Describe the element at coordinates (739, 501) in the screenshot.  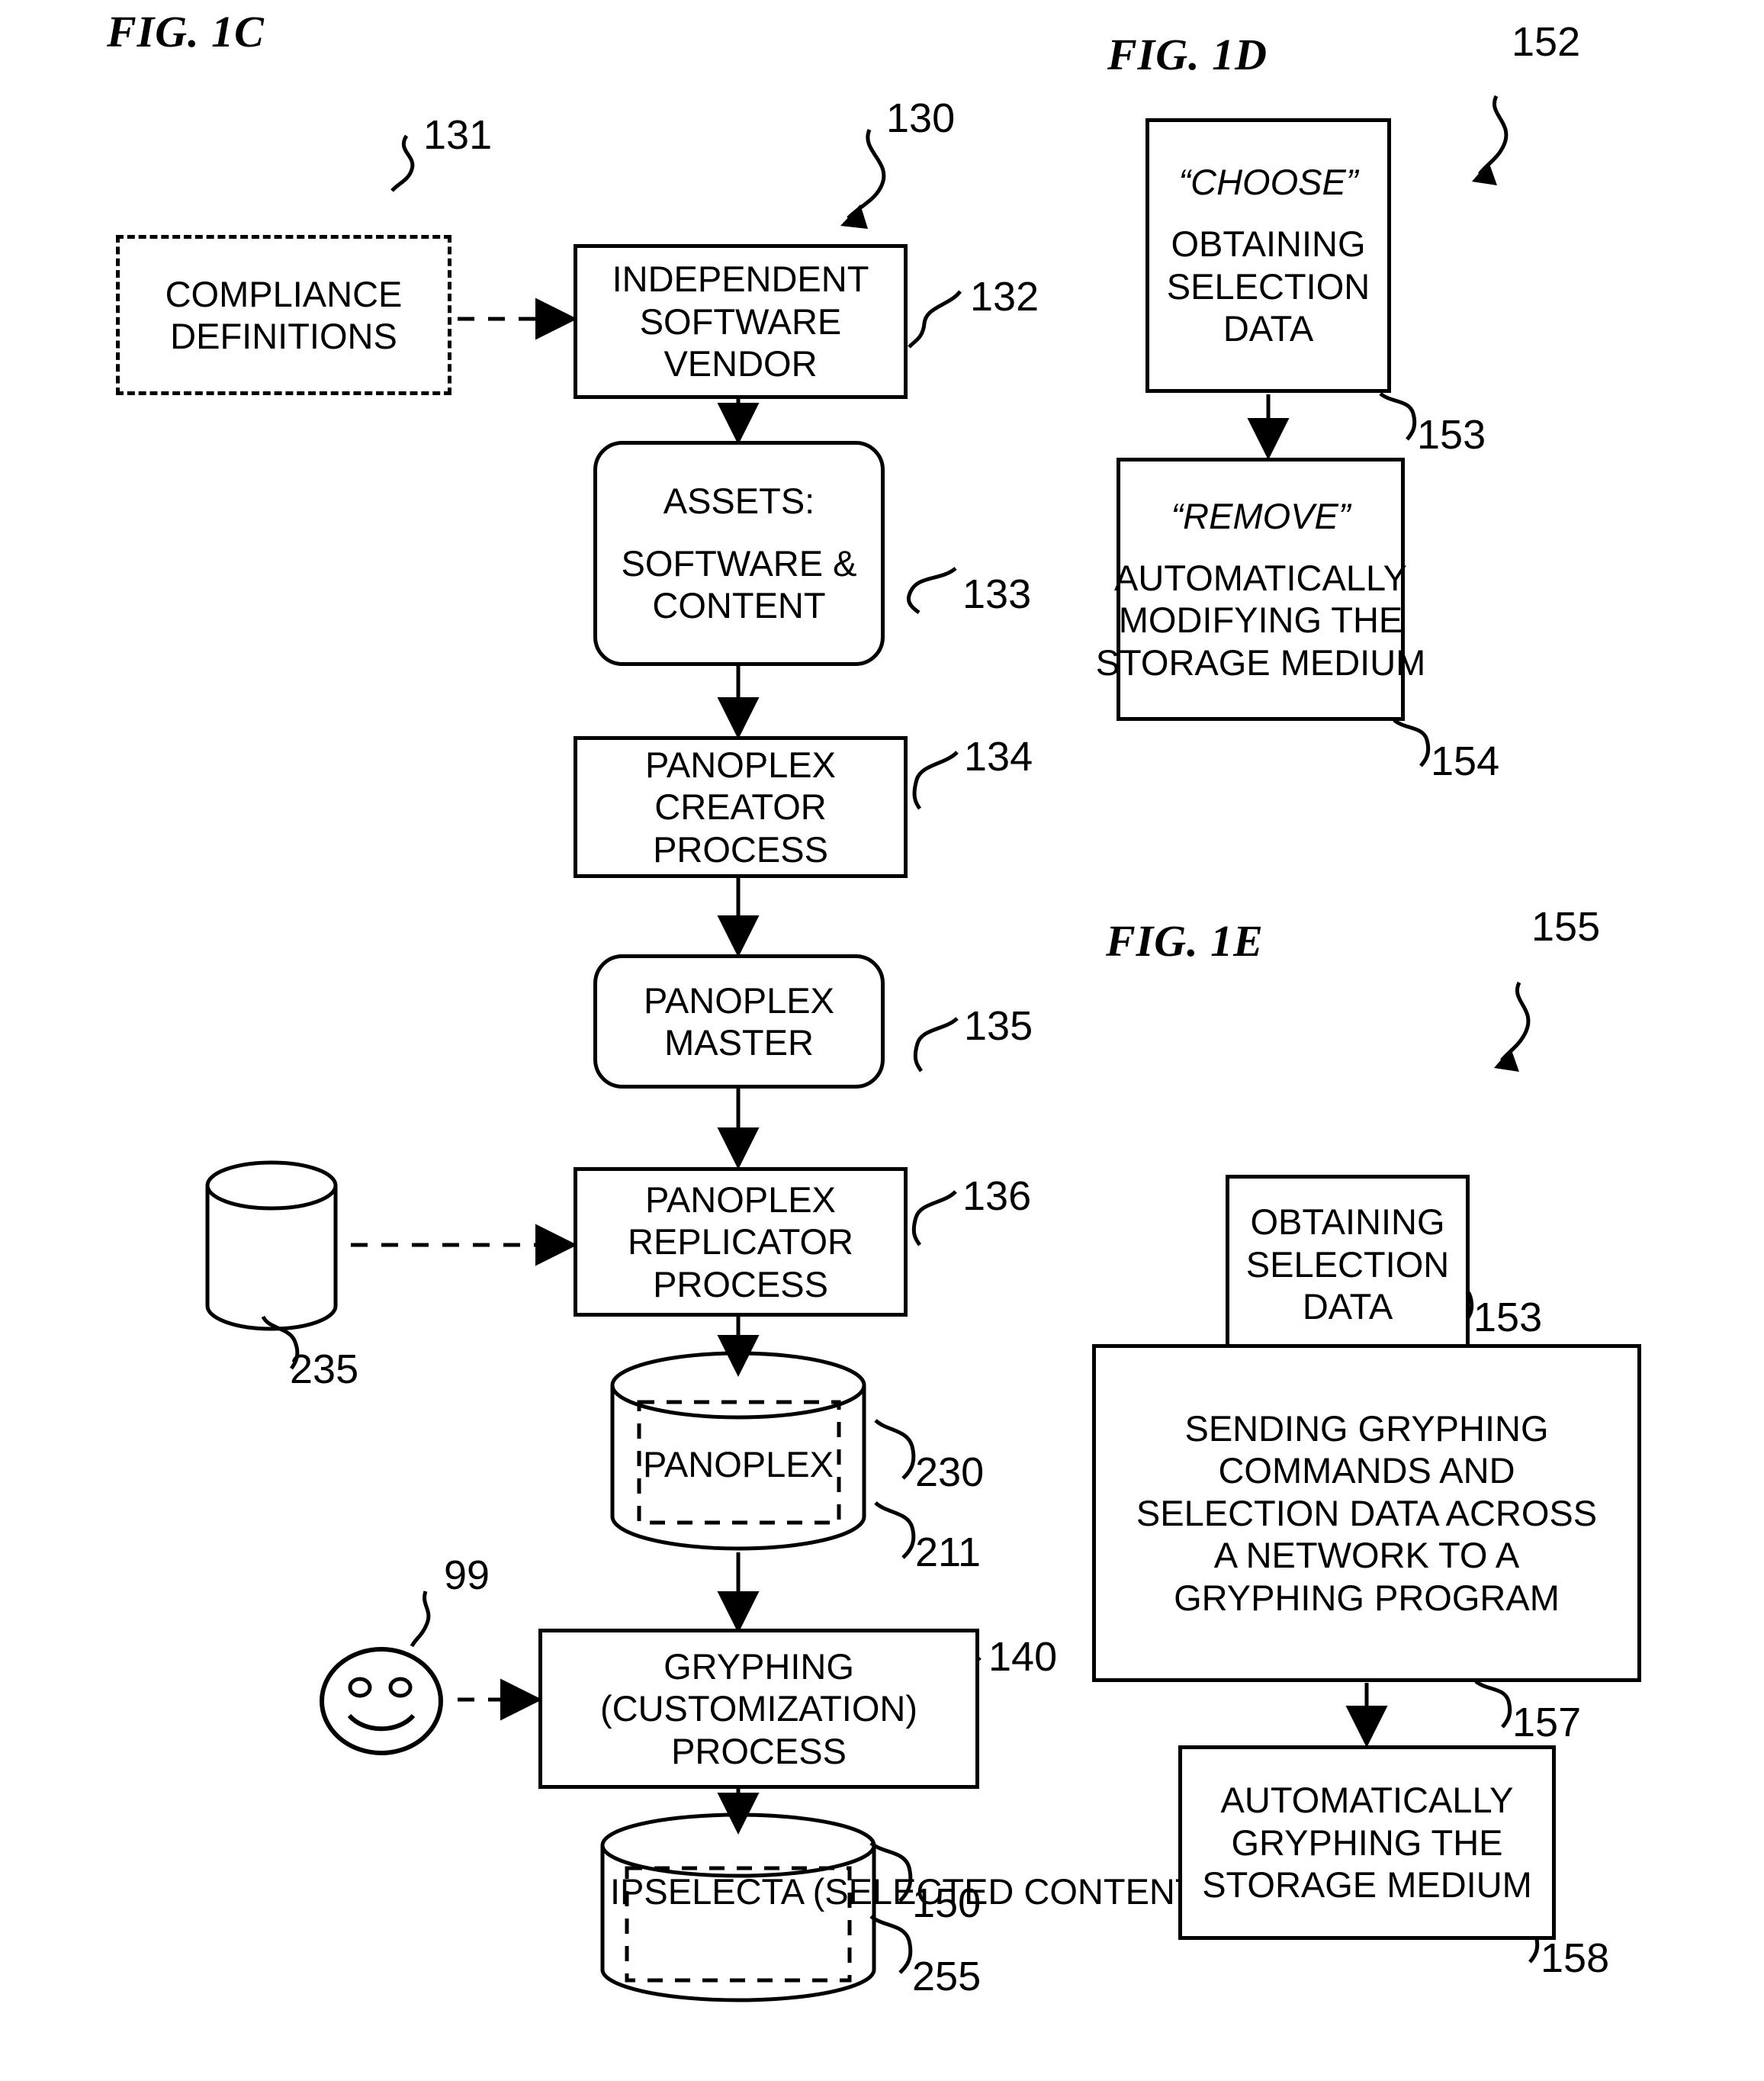
I see `node-line: ASSETS:` at that location.